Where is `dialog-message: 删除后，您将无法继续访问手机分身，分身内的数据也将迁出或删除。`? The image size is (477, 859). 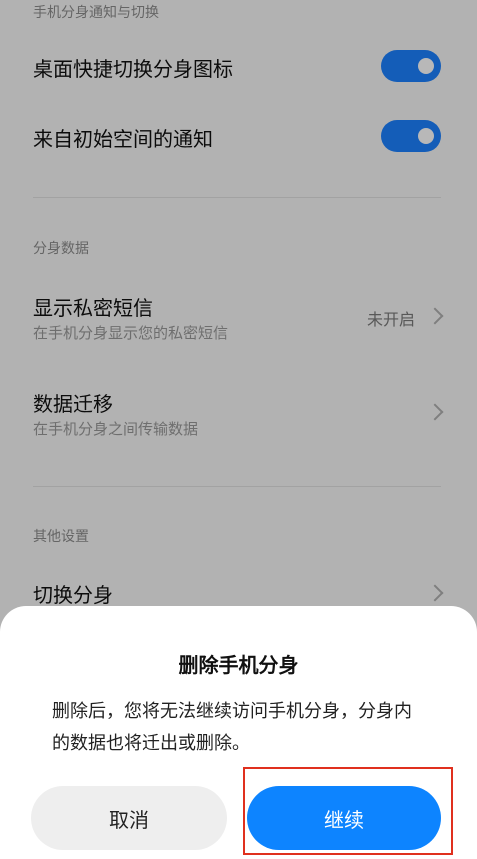
dialog-message: 删除后，您将无法继续访问手机分身，分身内的数据也将迁出或删除。 is located at coordinates (232, 727).